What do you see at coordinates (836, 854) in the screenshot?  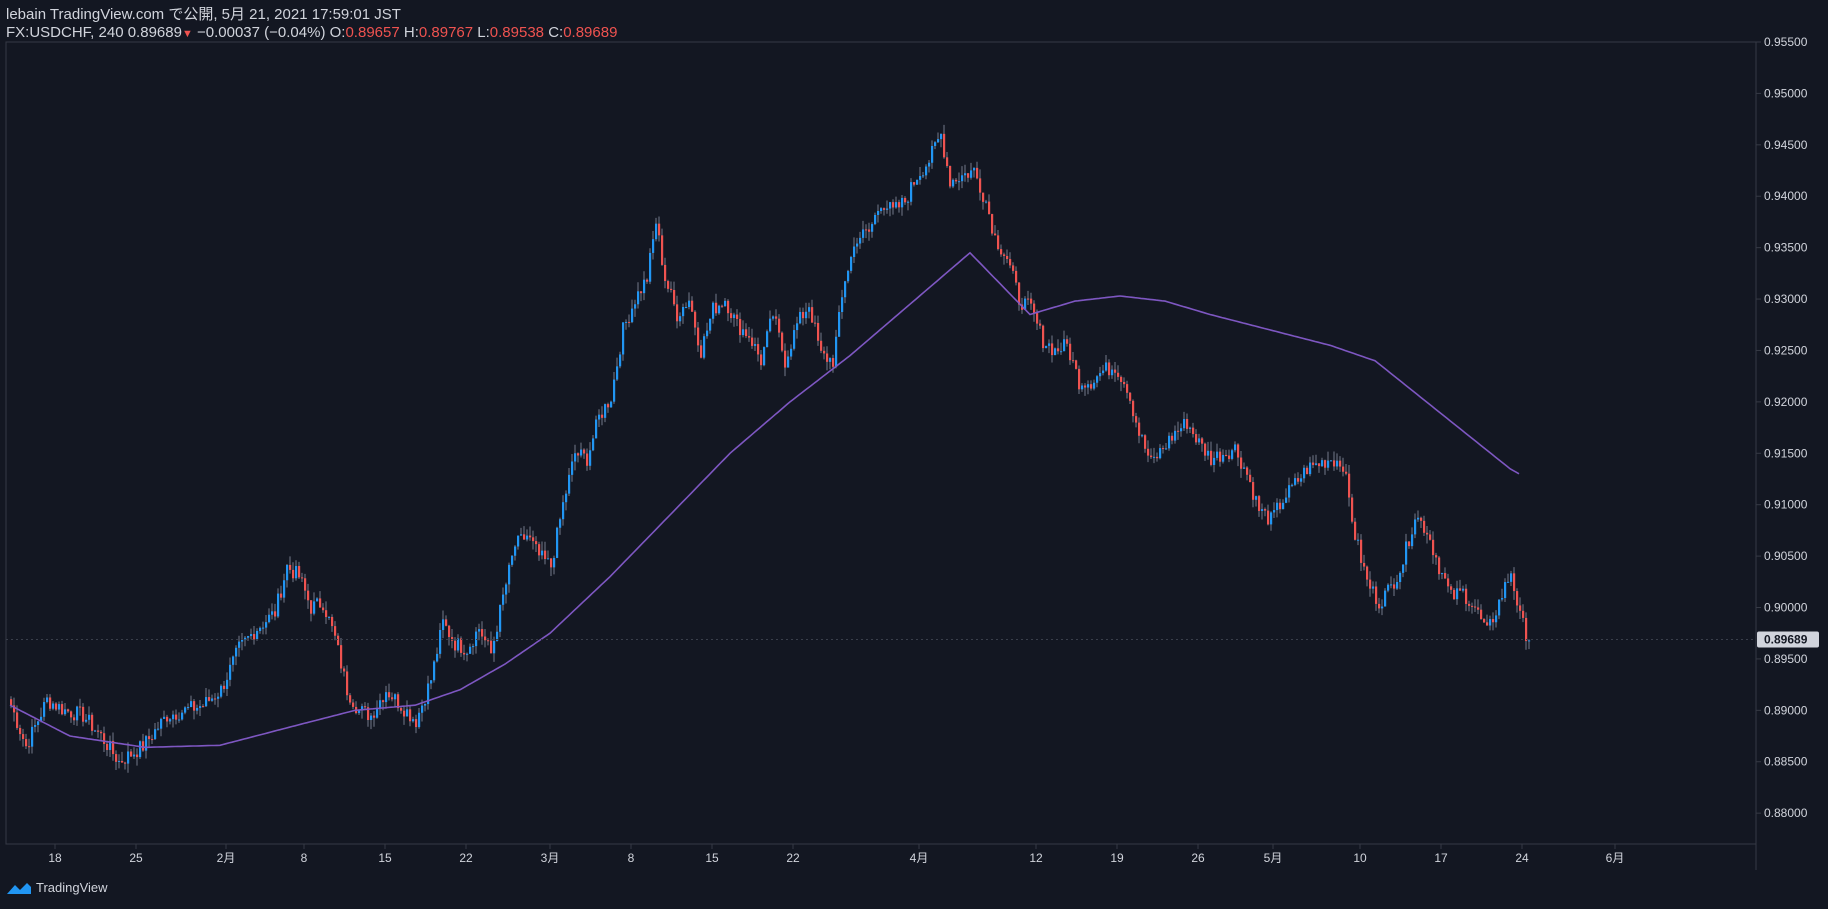 I see `x-axis: 18 25 2月 8 15 22 3月 8 15 22 4月 12 19 26 5月 10 17 24 6月` at bounding box center [836, 854].